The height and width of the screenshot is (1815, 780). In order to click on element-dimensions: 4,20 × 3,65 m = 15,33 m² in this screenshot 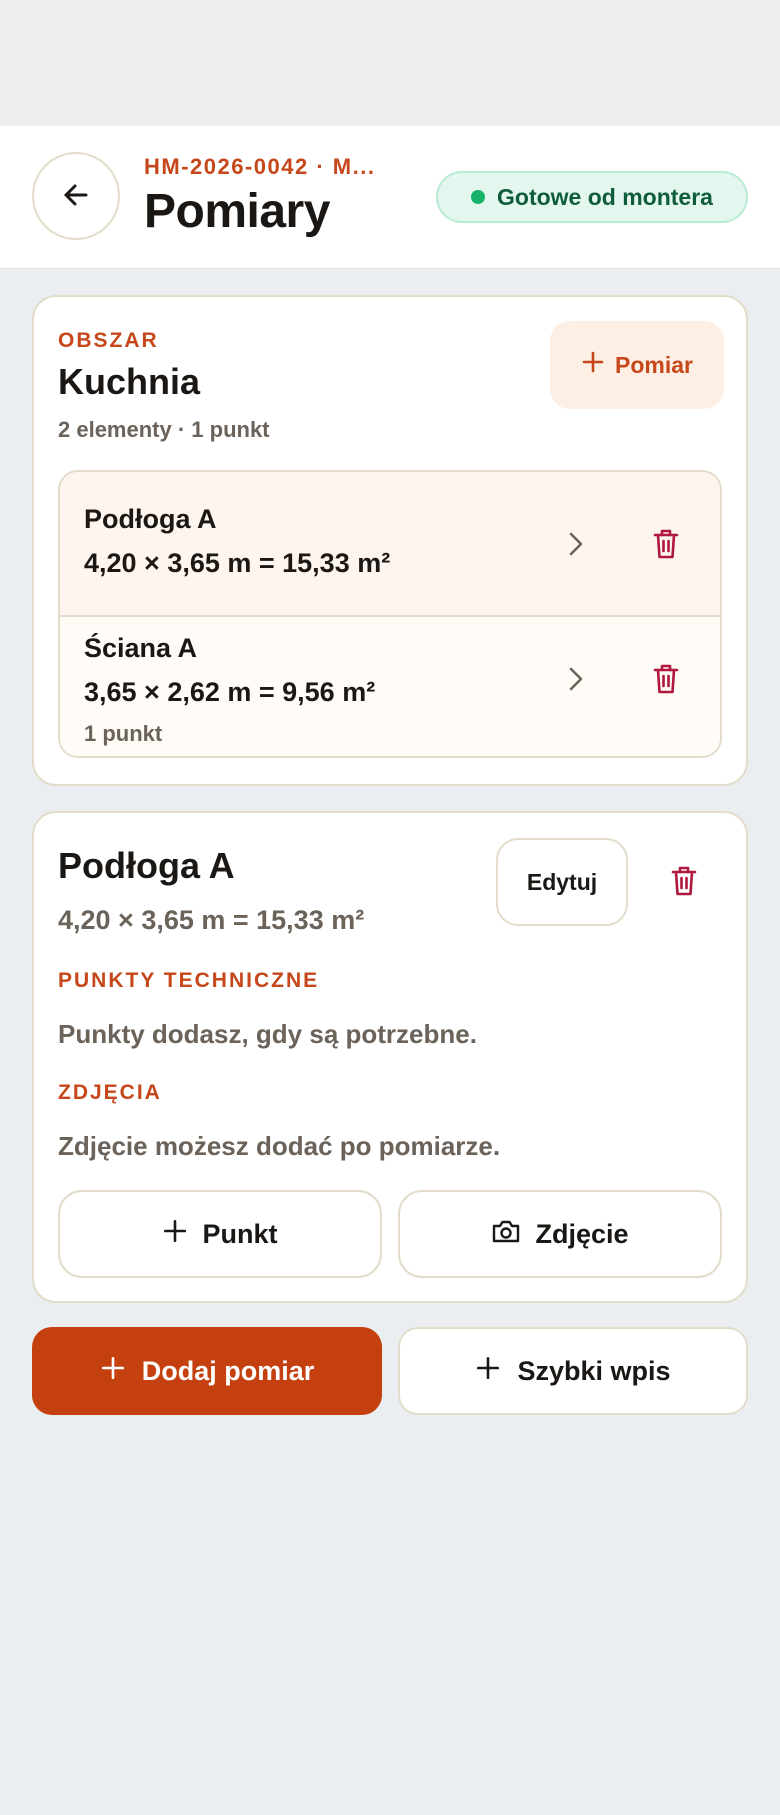, I will do `click(237, 563)`.